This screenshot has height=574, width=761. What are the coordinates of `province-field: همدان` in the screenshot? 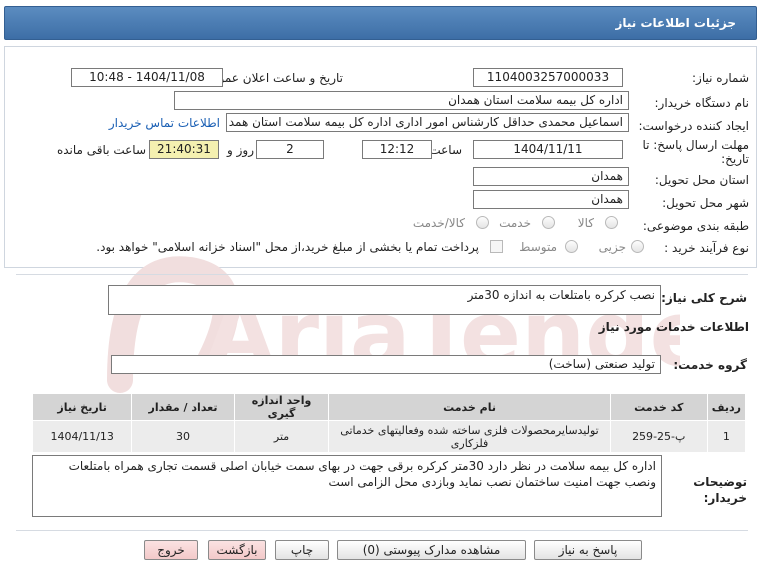 It's located at (551, 176).